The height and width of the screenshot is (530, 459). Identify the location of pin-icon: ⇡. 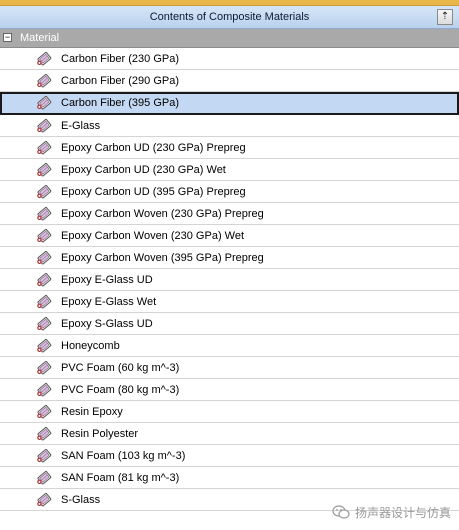
(445, 17).